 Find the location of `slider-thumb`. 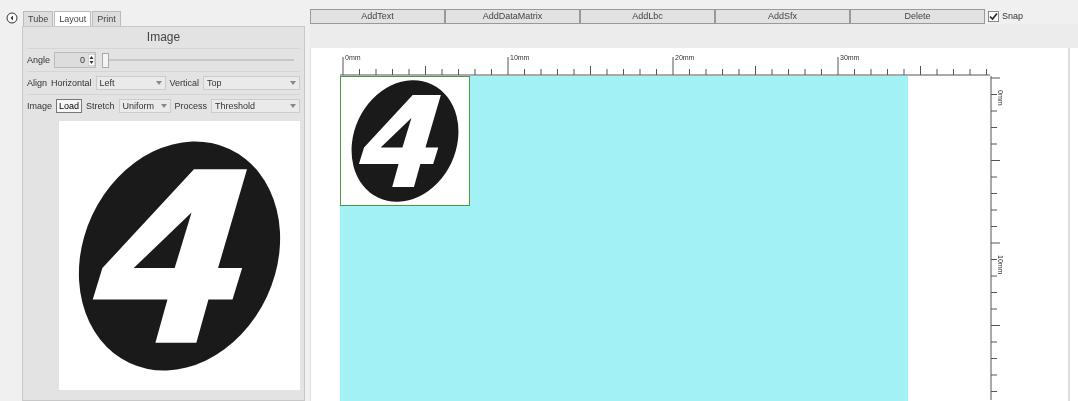

slider-thumb is located at coordinates (106, 60).